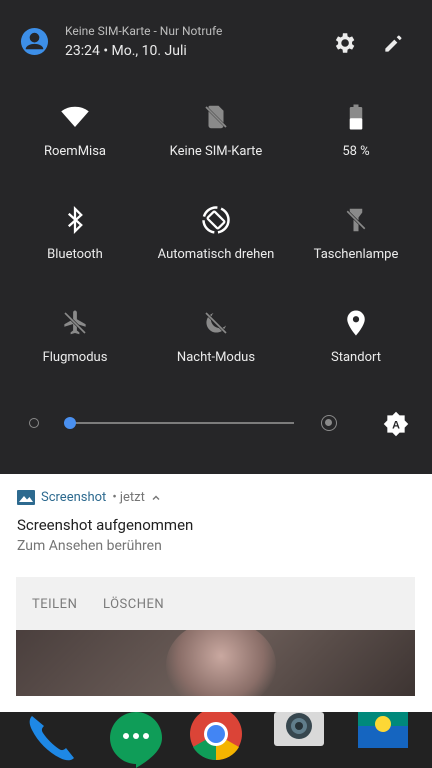 The width and height of the screenshot is (432, 768). I want to click on tile-wifi: RoemMisa, so click(75, 150).